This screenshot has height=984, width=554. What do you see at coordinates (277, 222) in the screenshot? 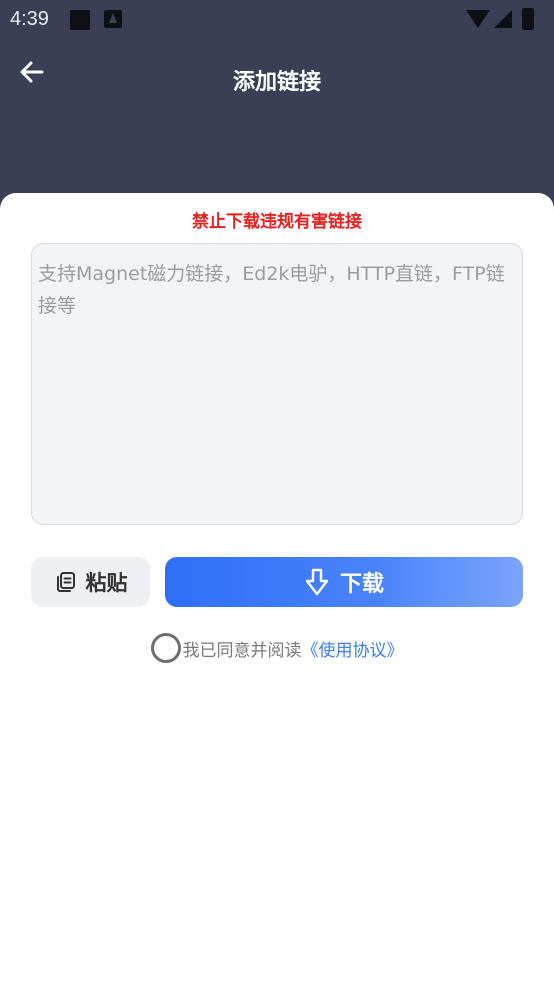
I see `warning-text: 禁止下载违规有害链接` at bounding box center [277, 222].